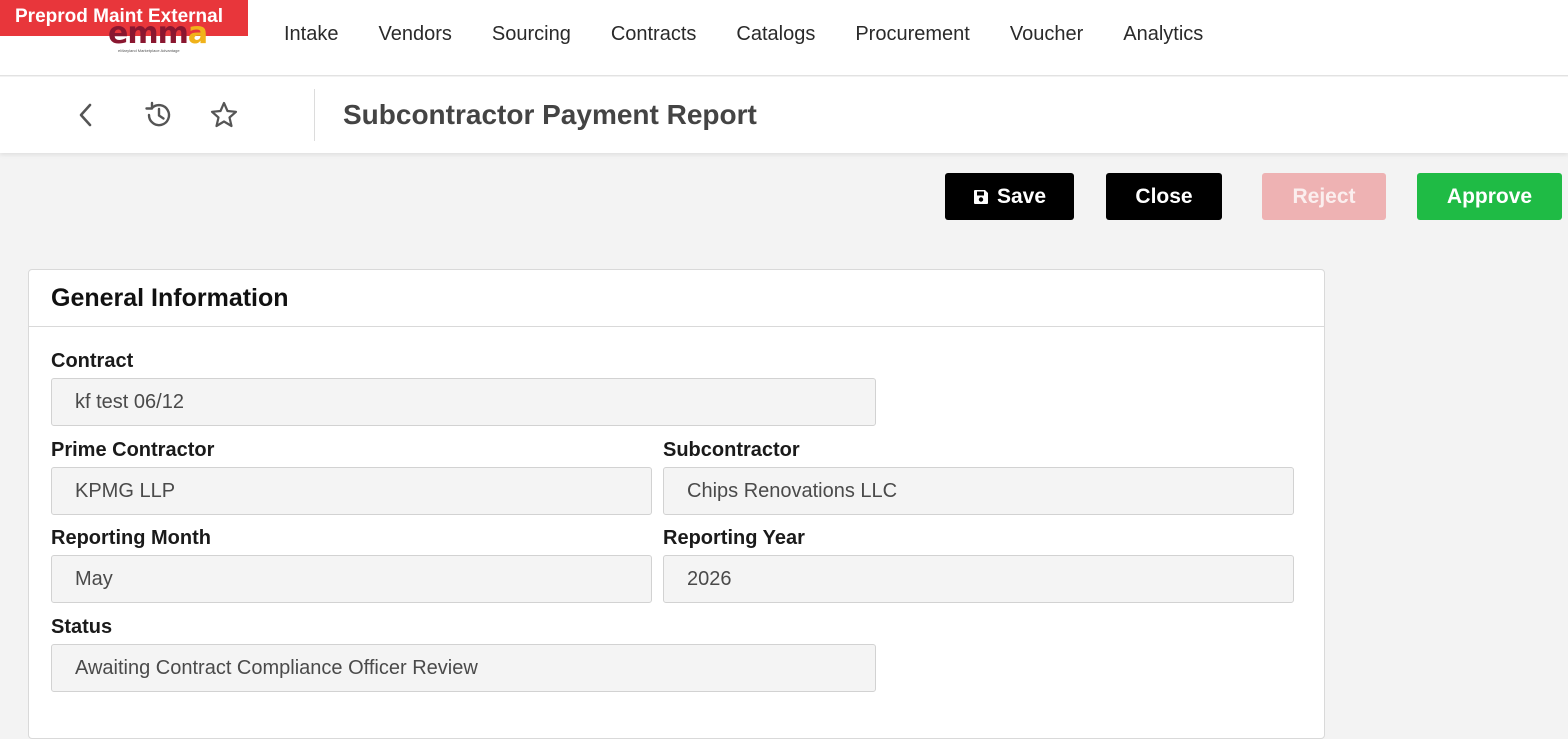 This screenshot has width=1568, height=739. What do you see at coordinates (654, 34) in the screenshot?
I see `nav-item-contracts: Contracts` at bounding box center [654, 34].